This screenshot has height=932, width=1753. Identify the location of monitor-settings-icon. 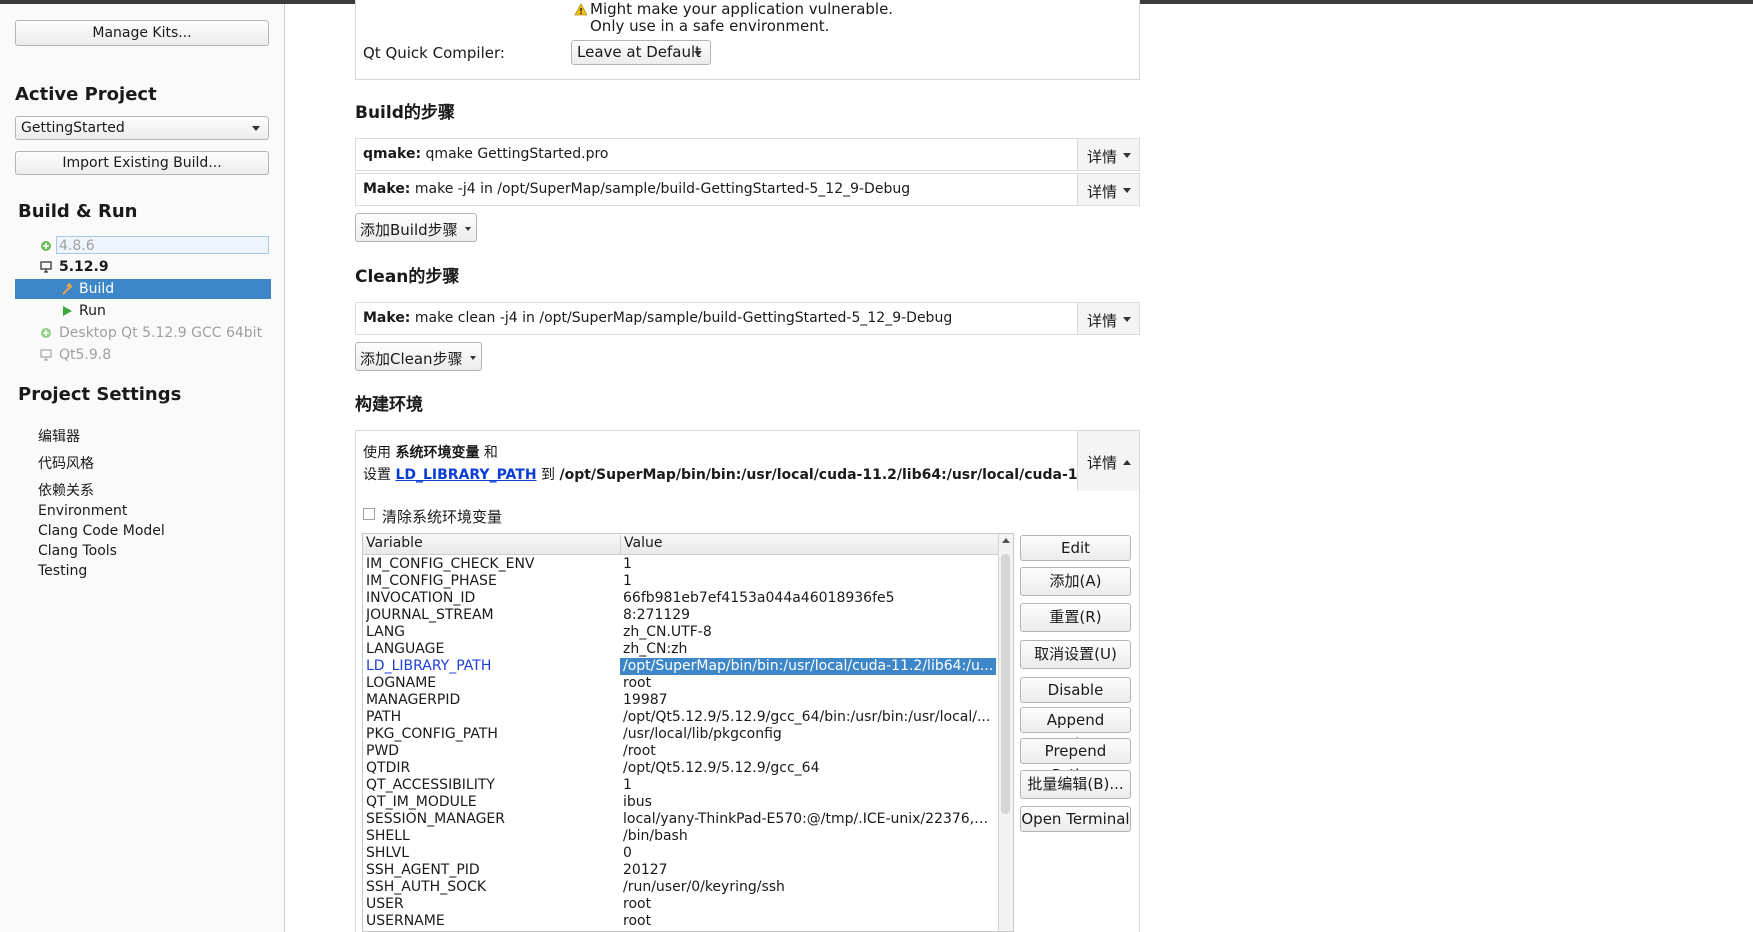
(46, 355).